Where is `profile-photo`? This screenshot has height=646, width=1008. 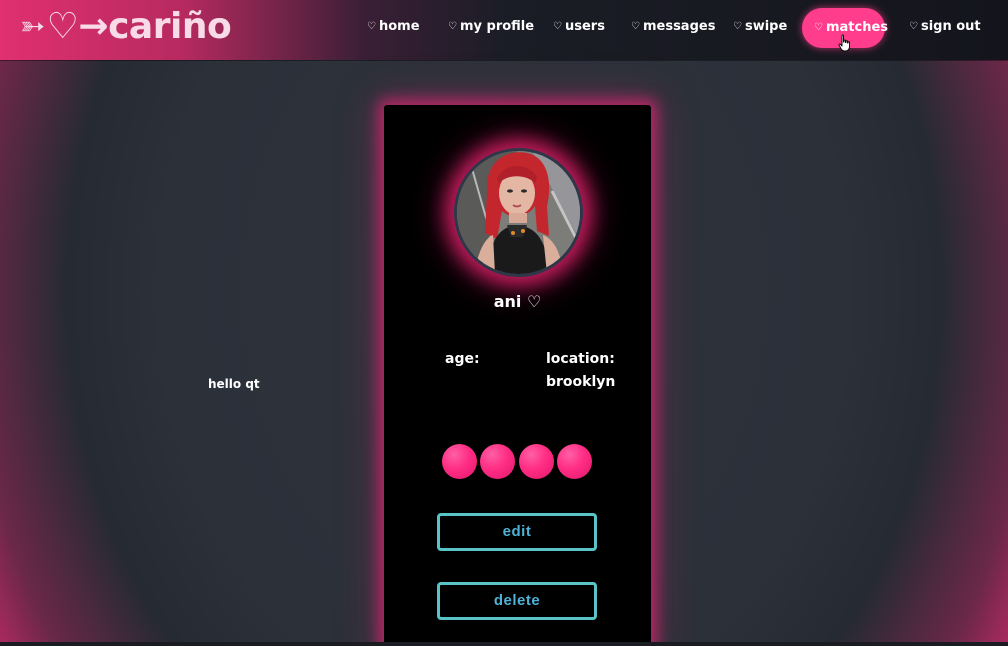 profile-photo is located at coordinates (518, 212).